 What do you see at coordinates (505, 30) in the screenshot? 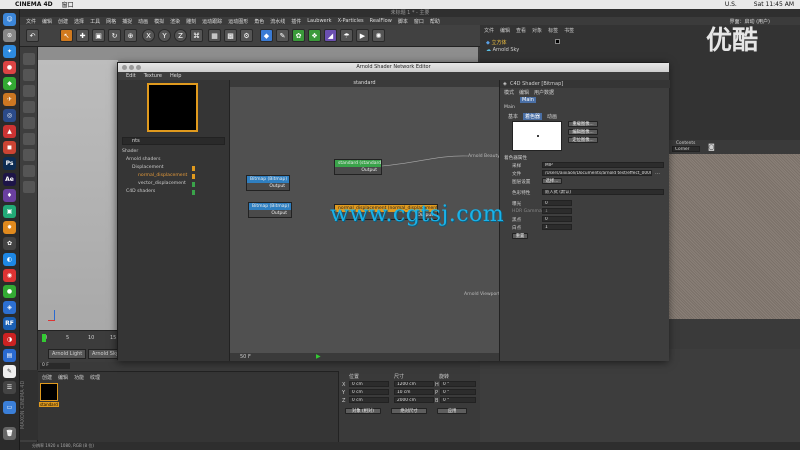
I see `obj-tab: 编辑` at bounding box center [505, 30].